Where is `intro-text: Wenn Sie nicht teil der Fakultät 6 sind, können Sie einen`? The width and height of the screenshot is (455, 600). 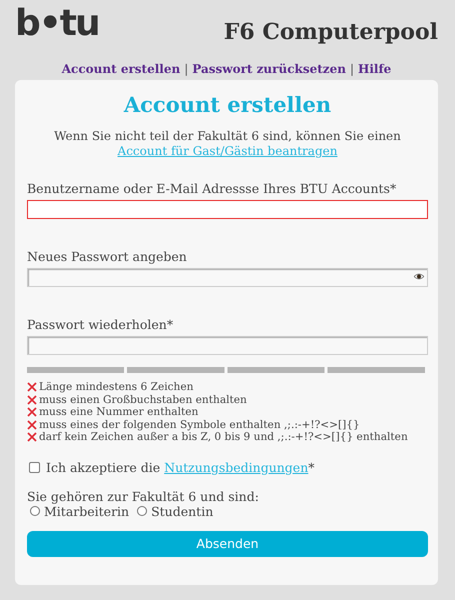 intro-text: Wenn Sie nicht teil der Fakultät 6 sind, können Sie einen is located at coordinates (227, 136).